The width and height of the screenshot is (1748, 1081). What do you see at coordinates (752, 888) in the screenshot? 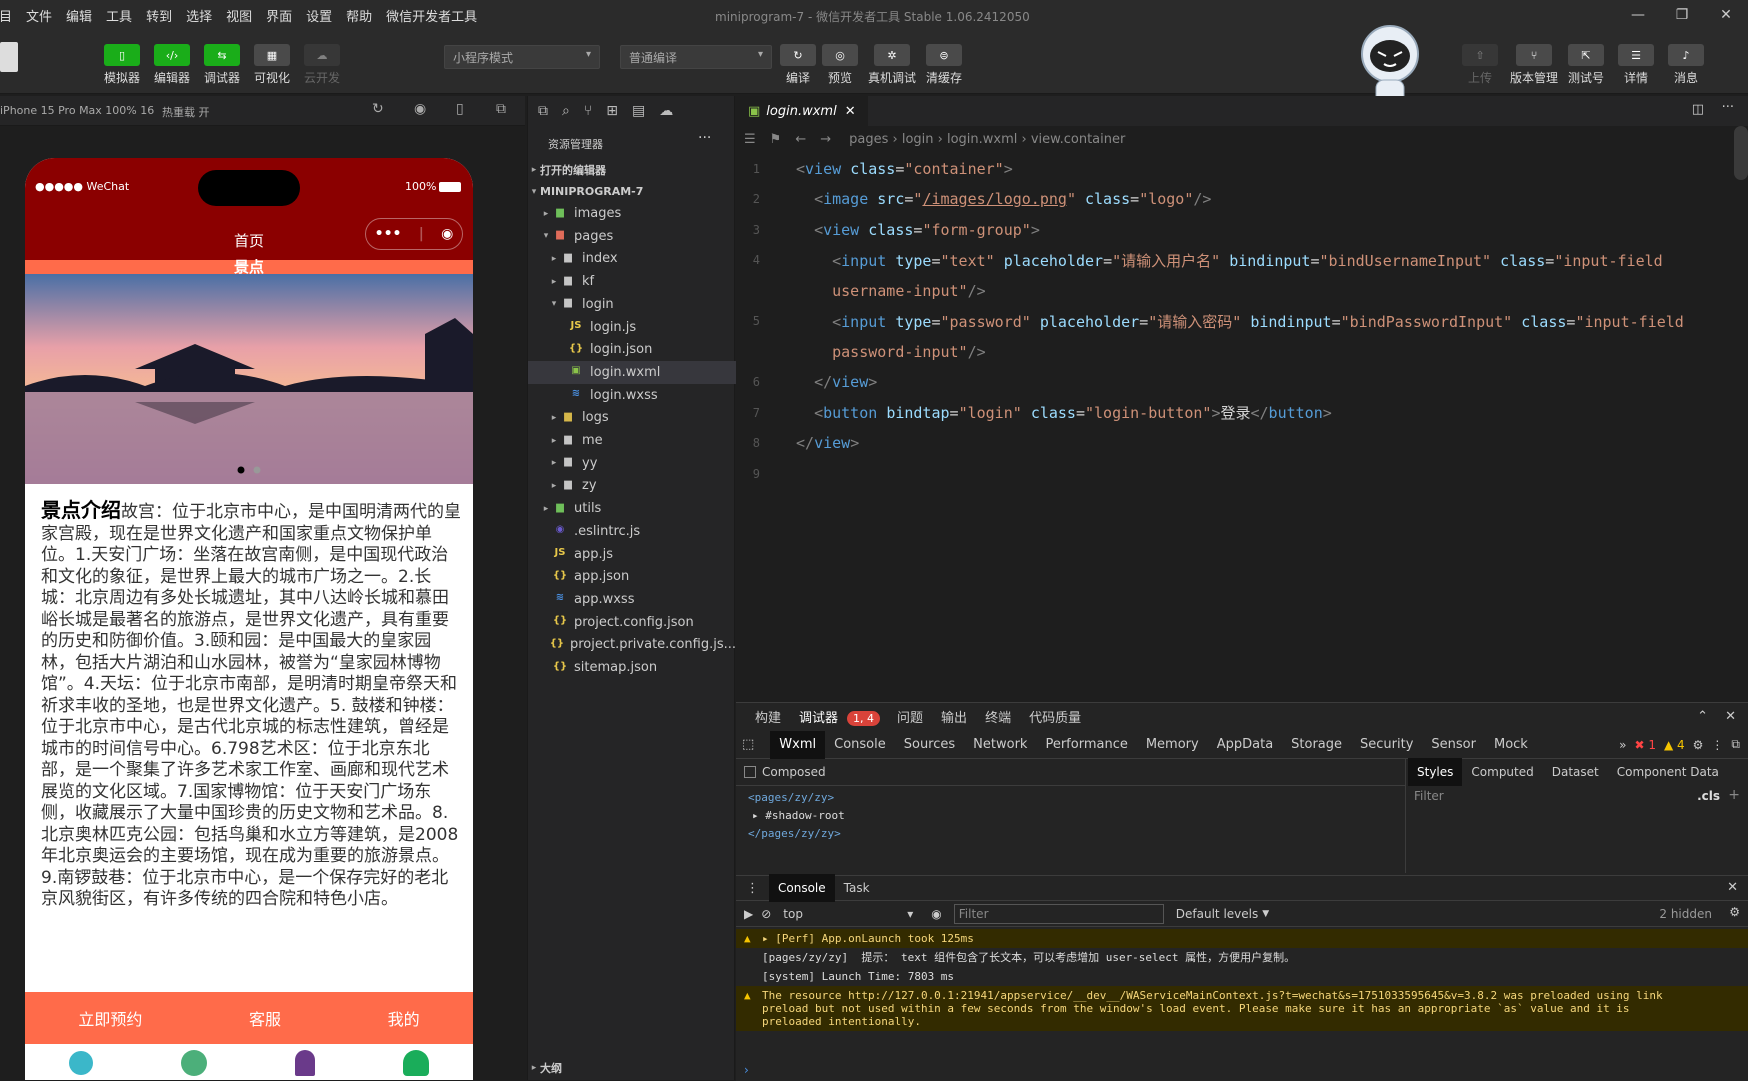
I see `drawer-menu-icon: ⋮` at bounding box center [752, 888].